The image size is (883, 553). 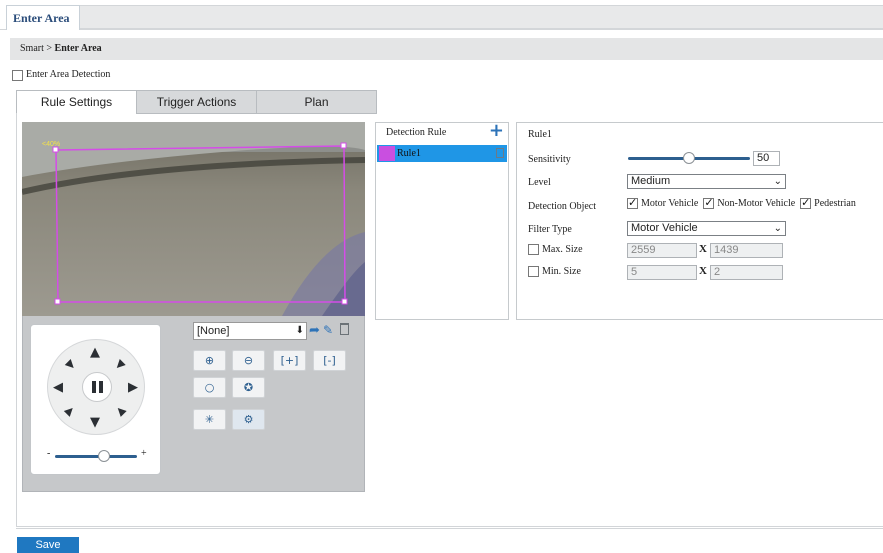 I want to click on zoom-in-icon: ⊕, so click(x=209, y=360).